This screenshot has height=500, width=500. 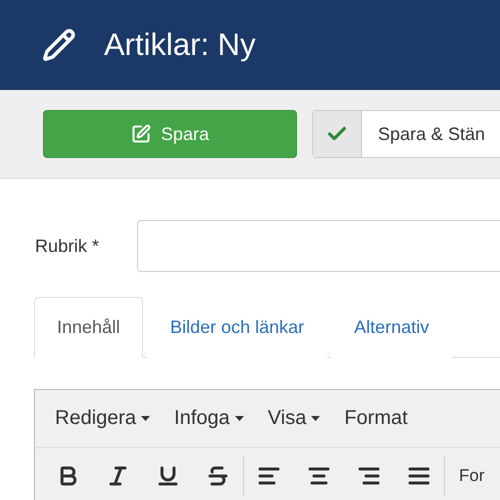 What do you see at coordinates (376, 418) in the screenshot?
I see `menu-item: Format` at bounding box center [376, 418].